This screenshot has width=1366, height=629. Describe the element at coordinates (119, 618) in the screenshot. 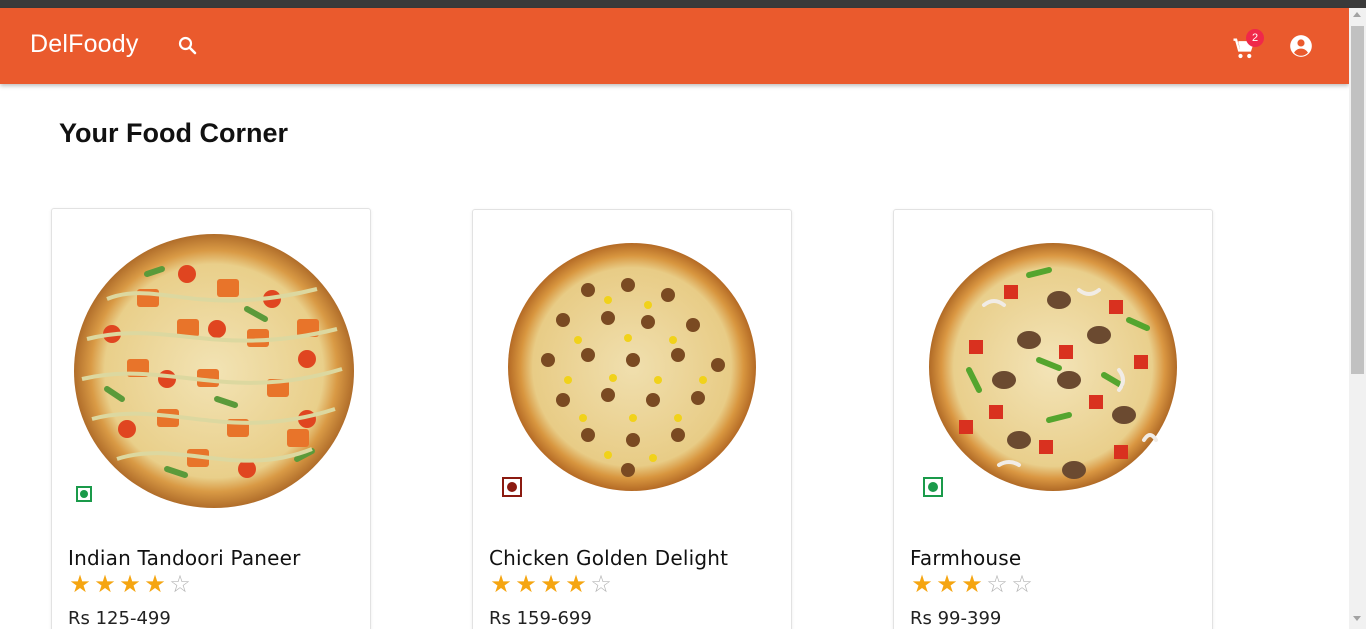

I see `product-price: Rs 125-499` at that location.